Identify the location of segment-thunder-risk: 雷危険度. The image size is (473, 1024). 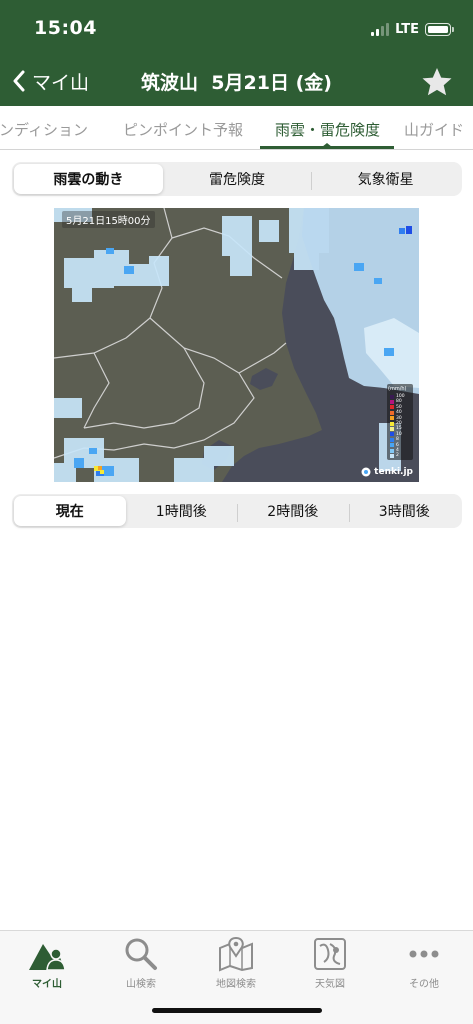
(237, 179).